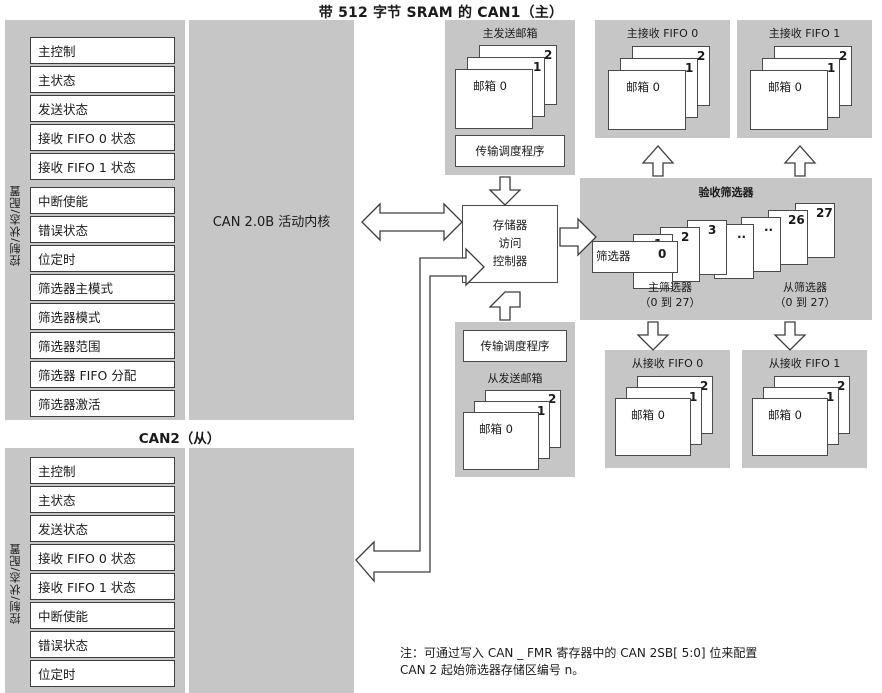  Describe the element at coordinates (490, 86) in the screenshot. I see `master-tx-mailbox-sheet-0-label: 邮箱 0` at that location.